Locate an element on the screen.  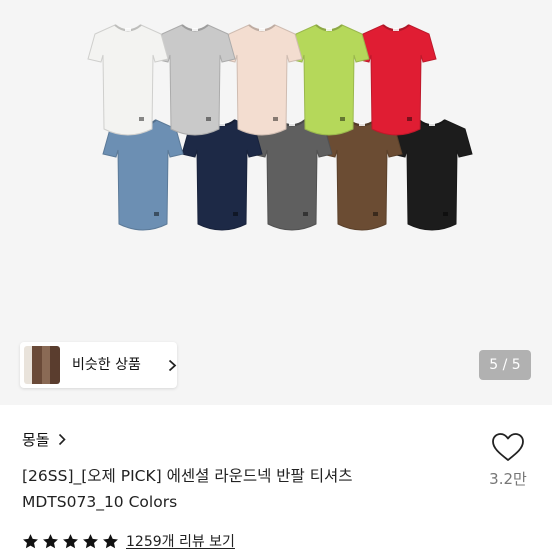
product-title-line-2: MDTS073_10 Colors is located at coordinates (100, 502).